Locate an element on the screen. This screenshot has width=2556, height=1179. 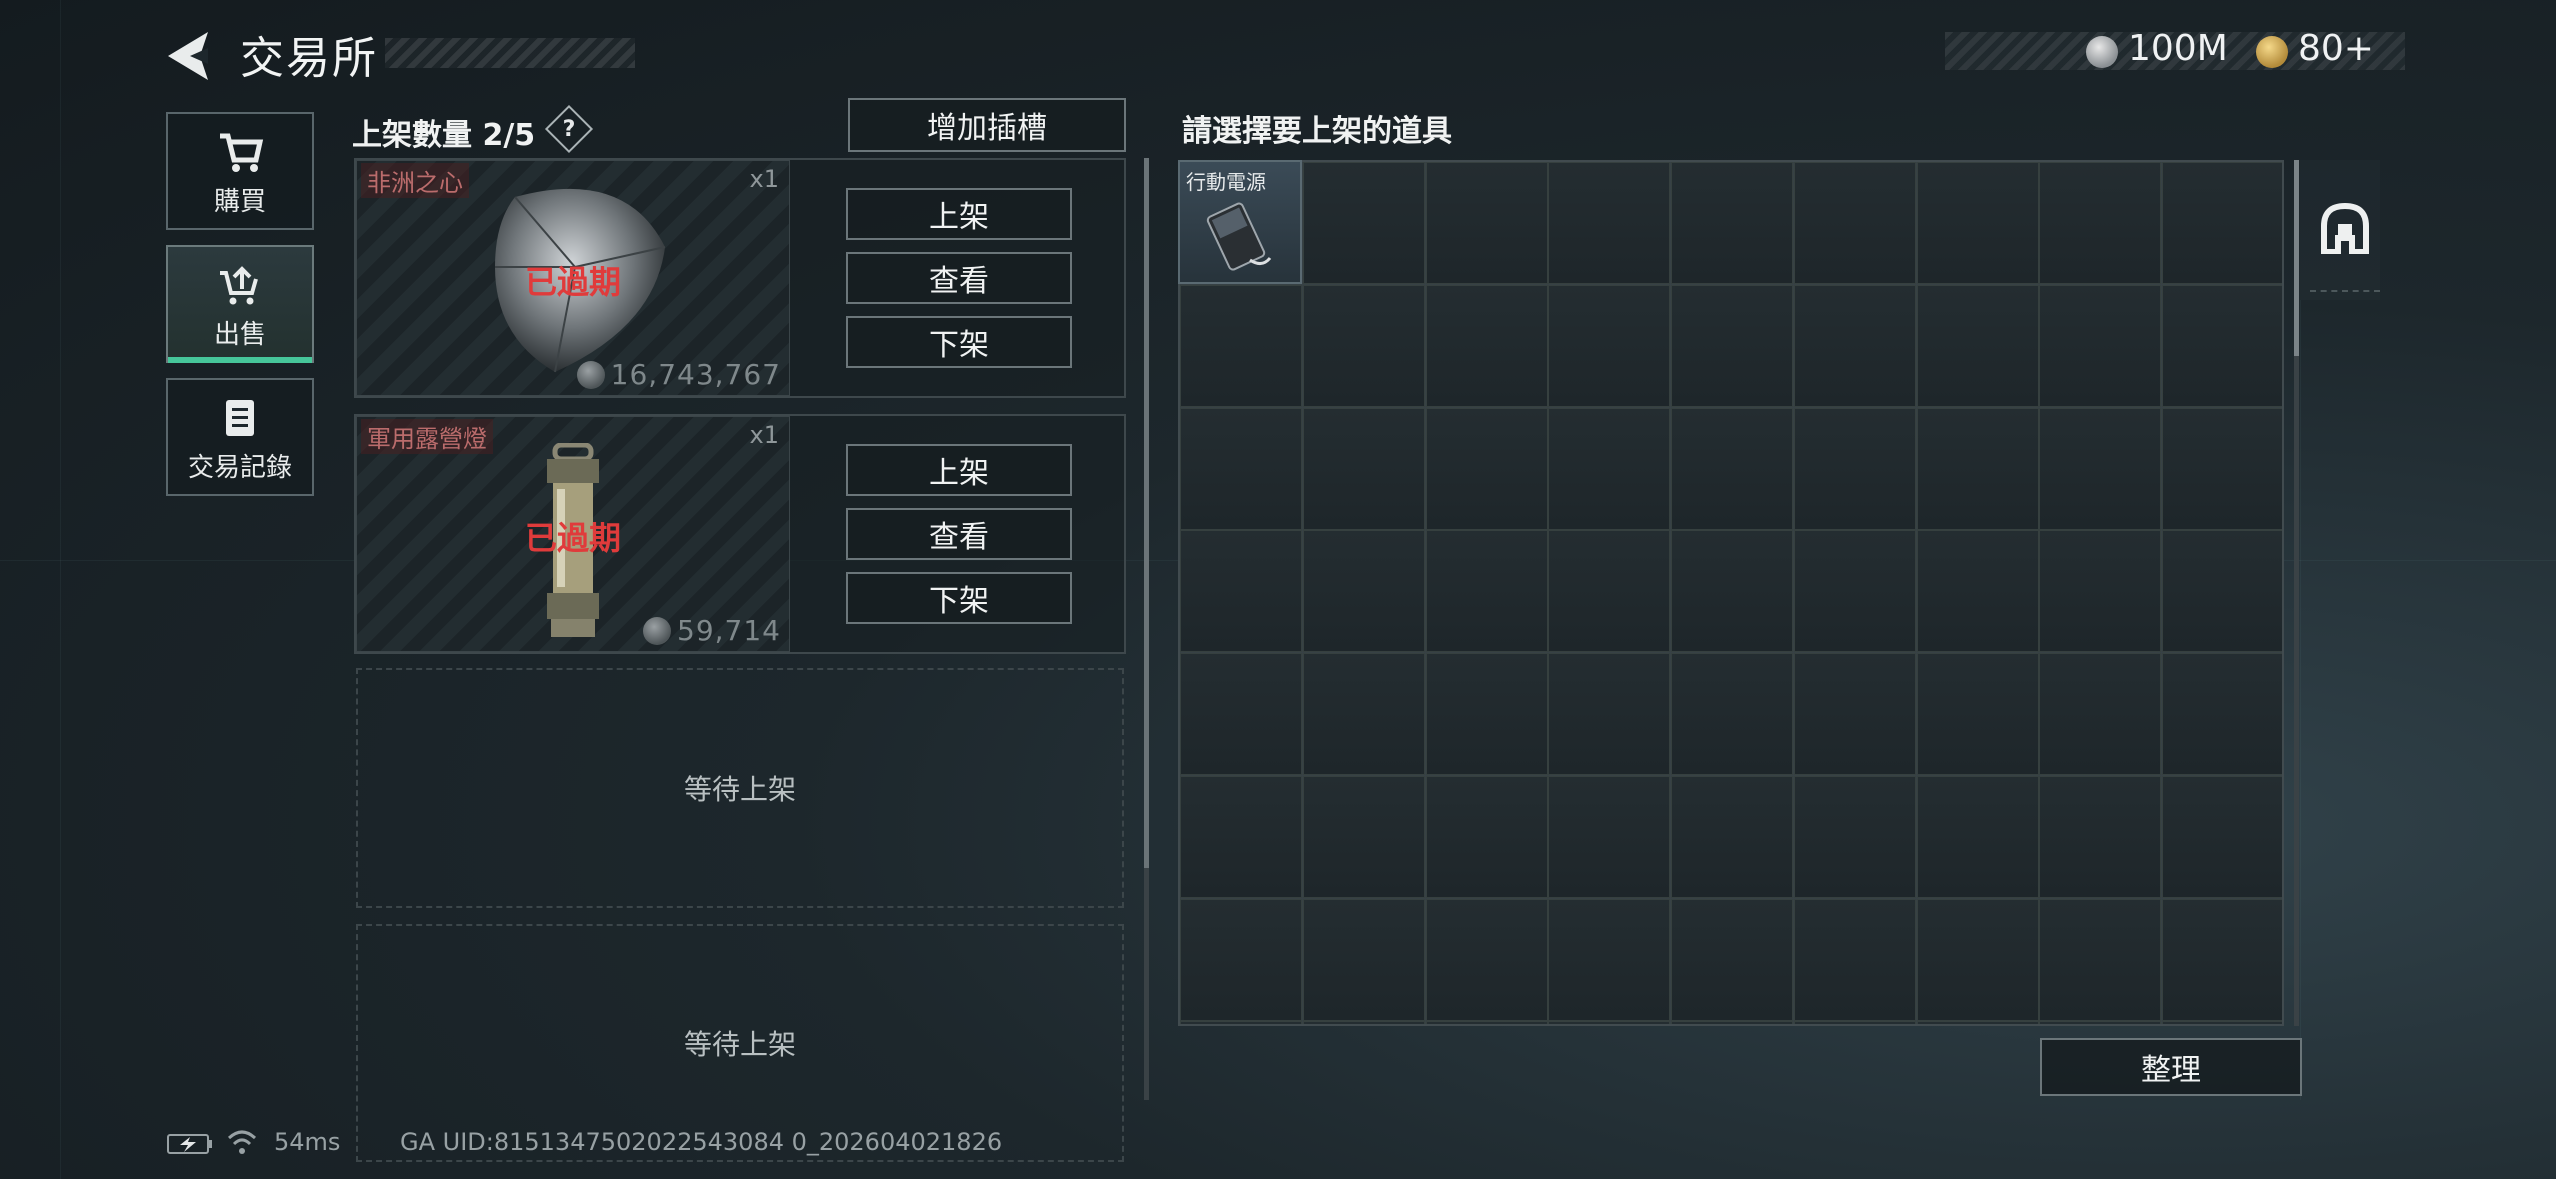
back-arrow-icon is located at coordinates (188, 56).